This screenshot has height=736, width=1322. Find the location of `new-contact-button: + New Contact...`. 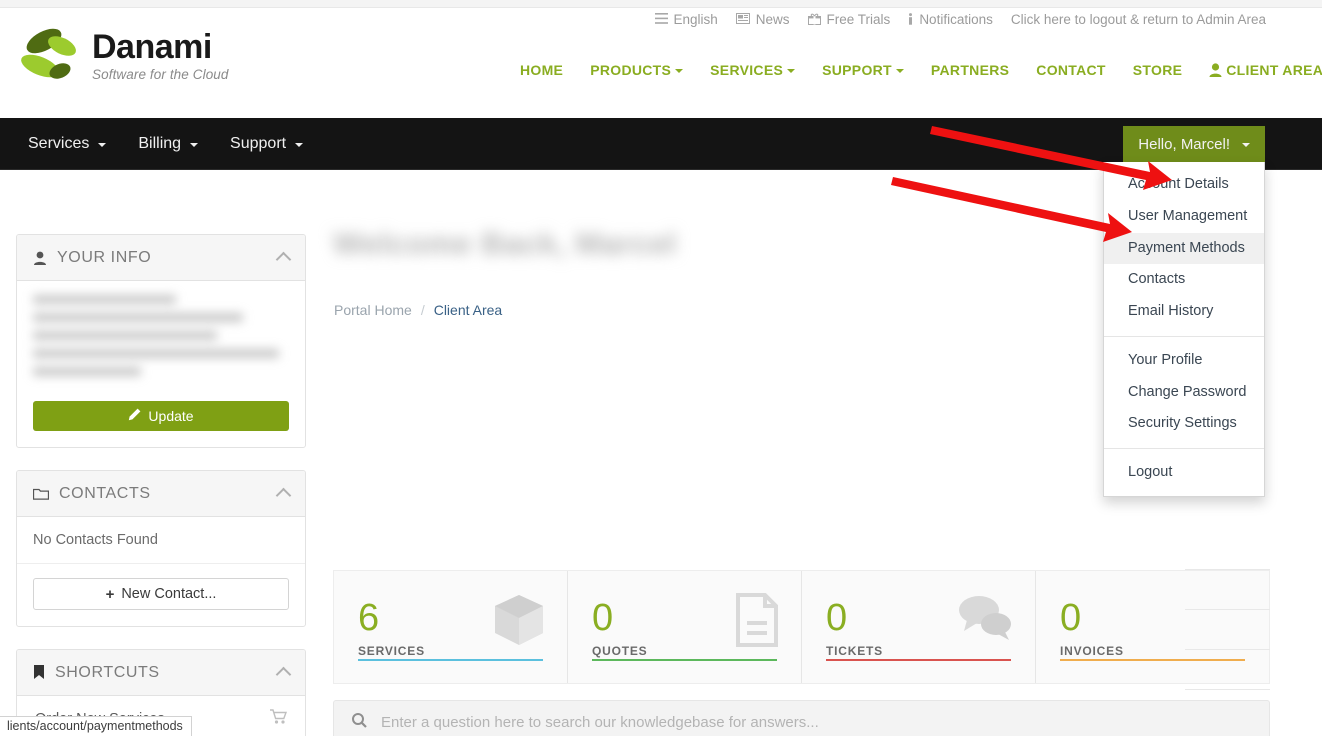

new-contact-button: + New Contact... is located at coordinates (161, 594).